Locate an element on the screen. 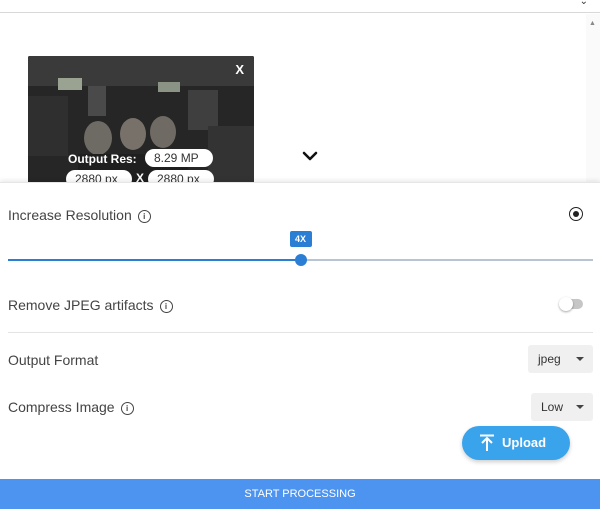 The image size is (600, 513). upload-label: Upload is located at coordinates (524, 442).